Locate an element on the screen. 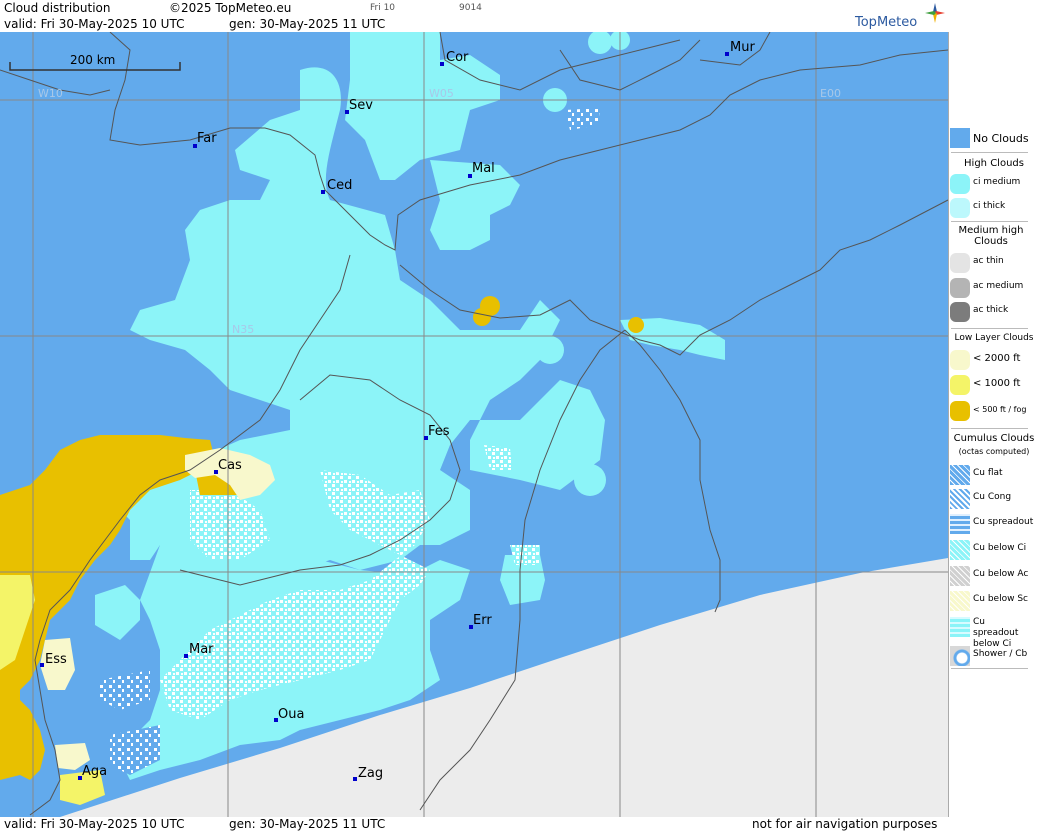  city-aga: Aga is located at coordinates (92, 772).